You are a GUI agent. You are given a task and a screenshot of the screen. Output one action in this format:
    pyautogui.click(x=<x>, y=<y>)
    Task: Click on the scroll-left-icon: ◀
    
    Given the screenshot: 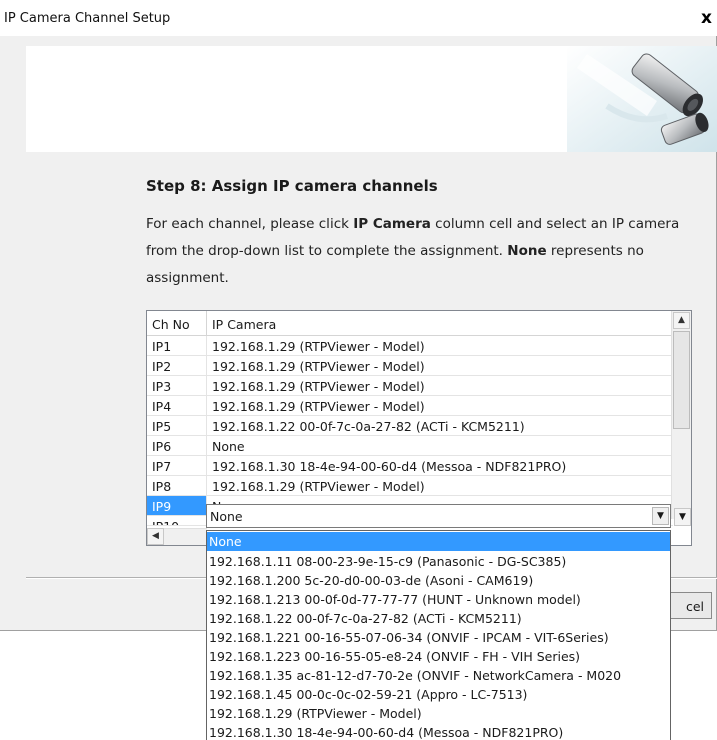 What is the action you would take?
    pyautogui.click(x=155, y=536)
    